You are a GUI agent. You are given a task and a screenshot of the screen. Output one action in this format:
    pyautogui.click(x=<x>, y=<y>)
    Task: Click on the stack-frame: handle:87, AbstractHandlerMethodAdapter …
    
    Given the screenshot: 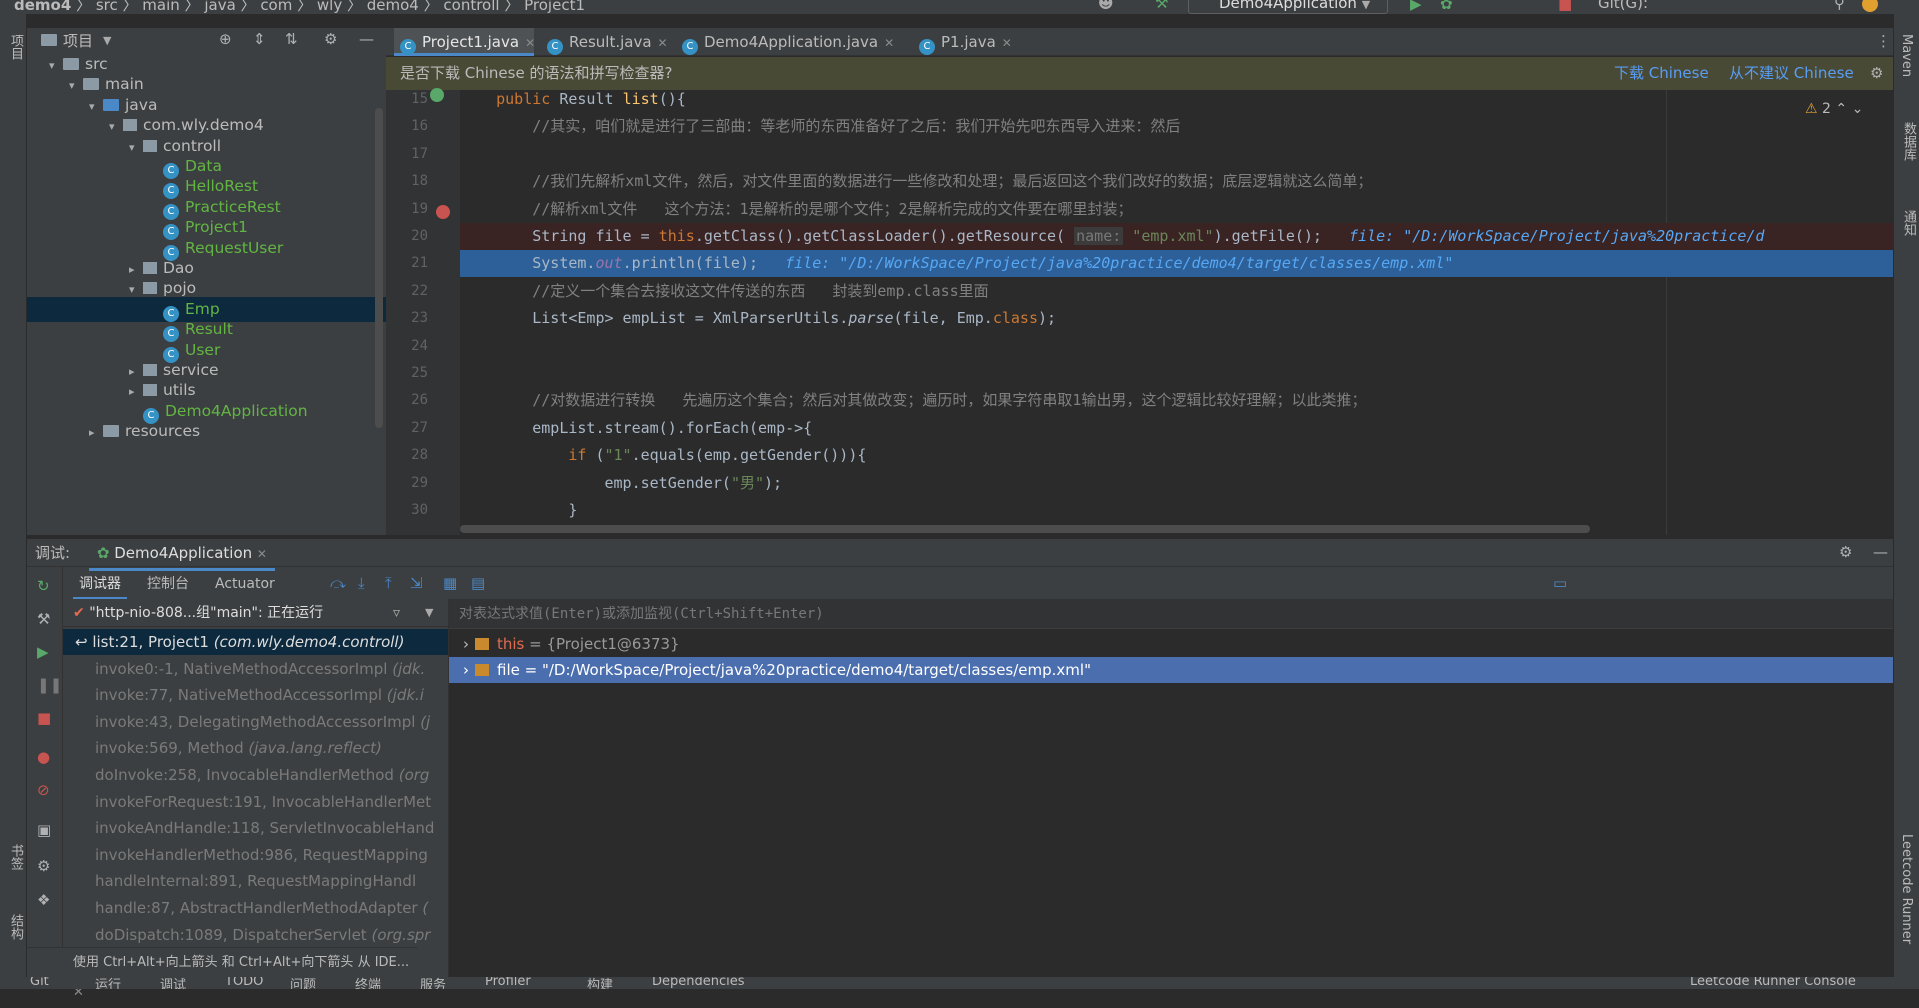 What is the action you would take?
    pyautogui.click(x=255, y=908)
    